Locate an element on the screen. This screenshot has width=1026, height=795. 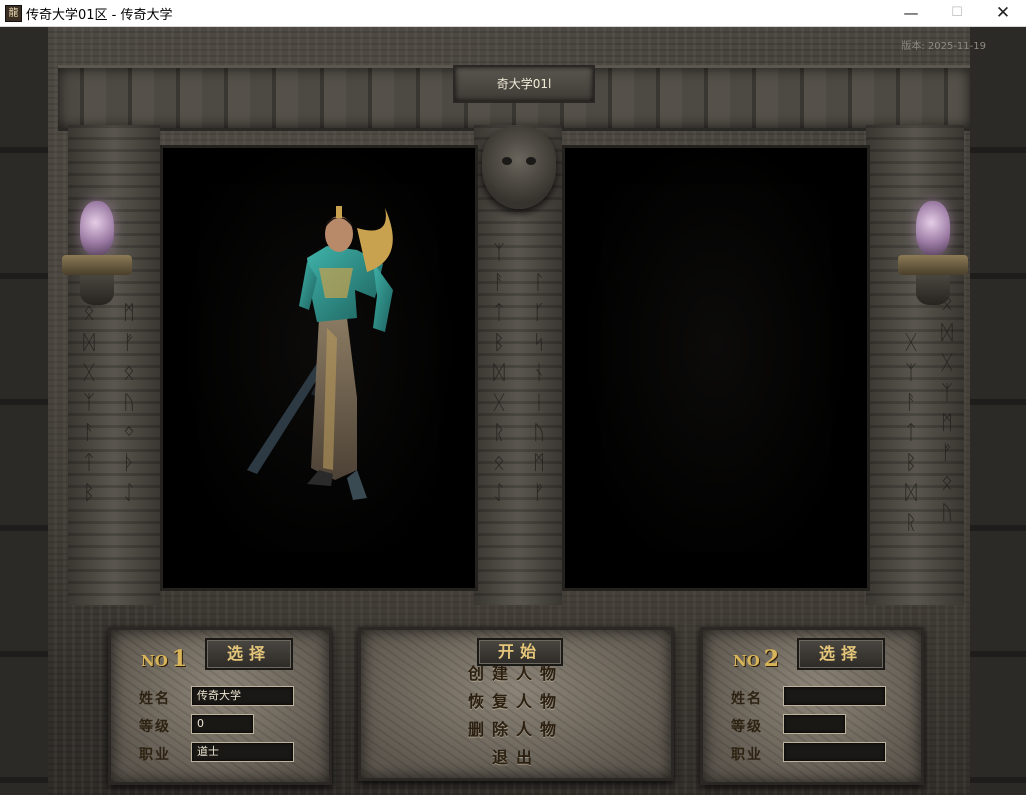
name-value: 传奇大学 is located at coordinates (242, 696).